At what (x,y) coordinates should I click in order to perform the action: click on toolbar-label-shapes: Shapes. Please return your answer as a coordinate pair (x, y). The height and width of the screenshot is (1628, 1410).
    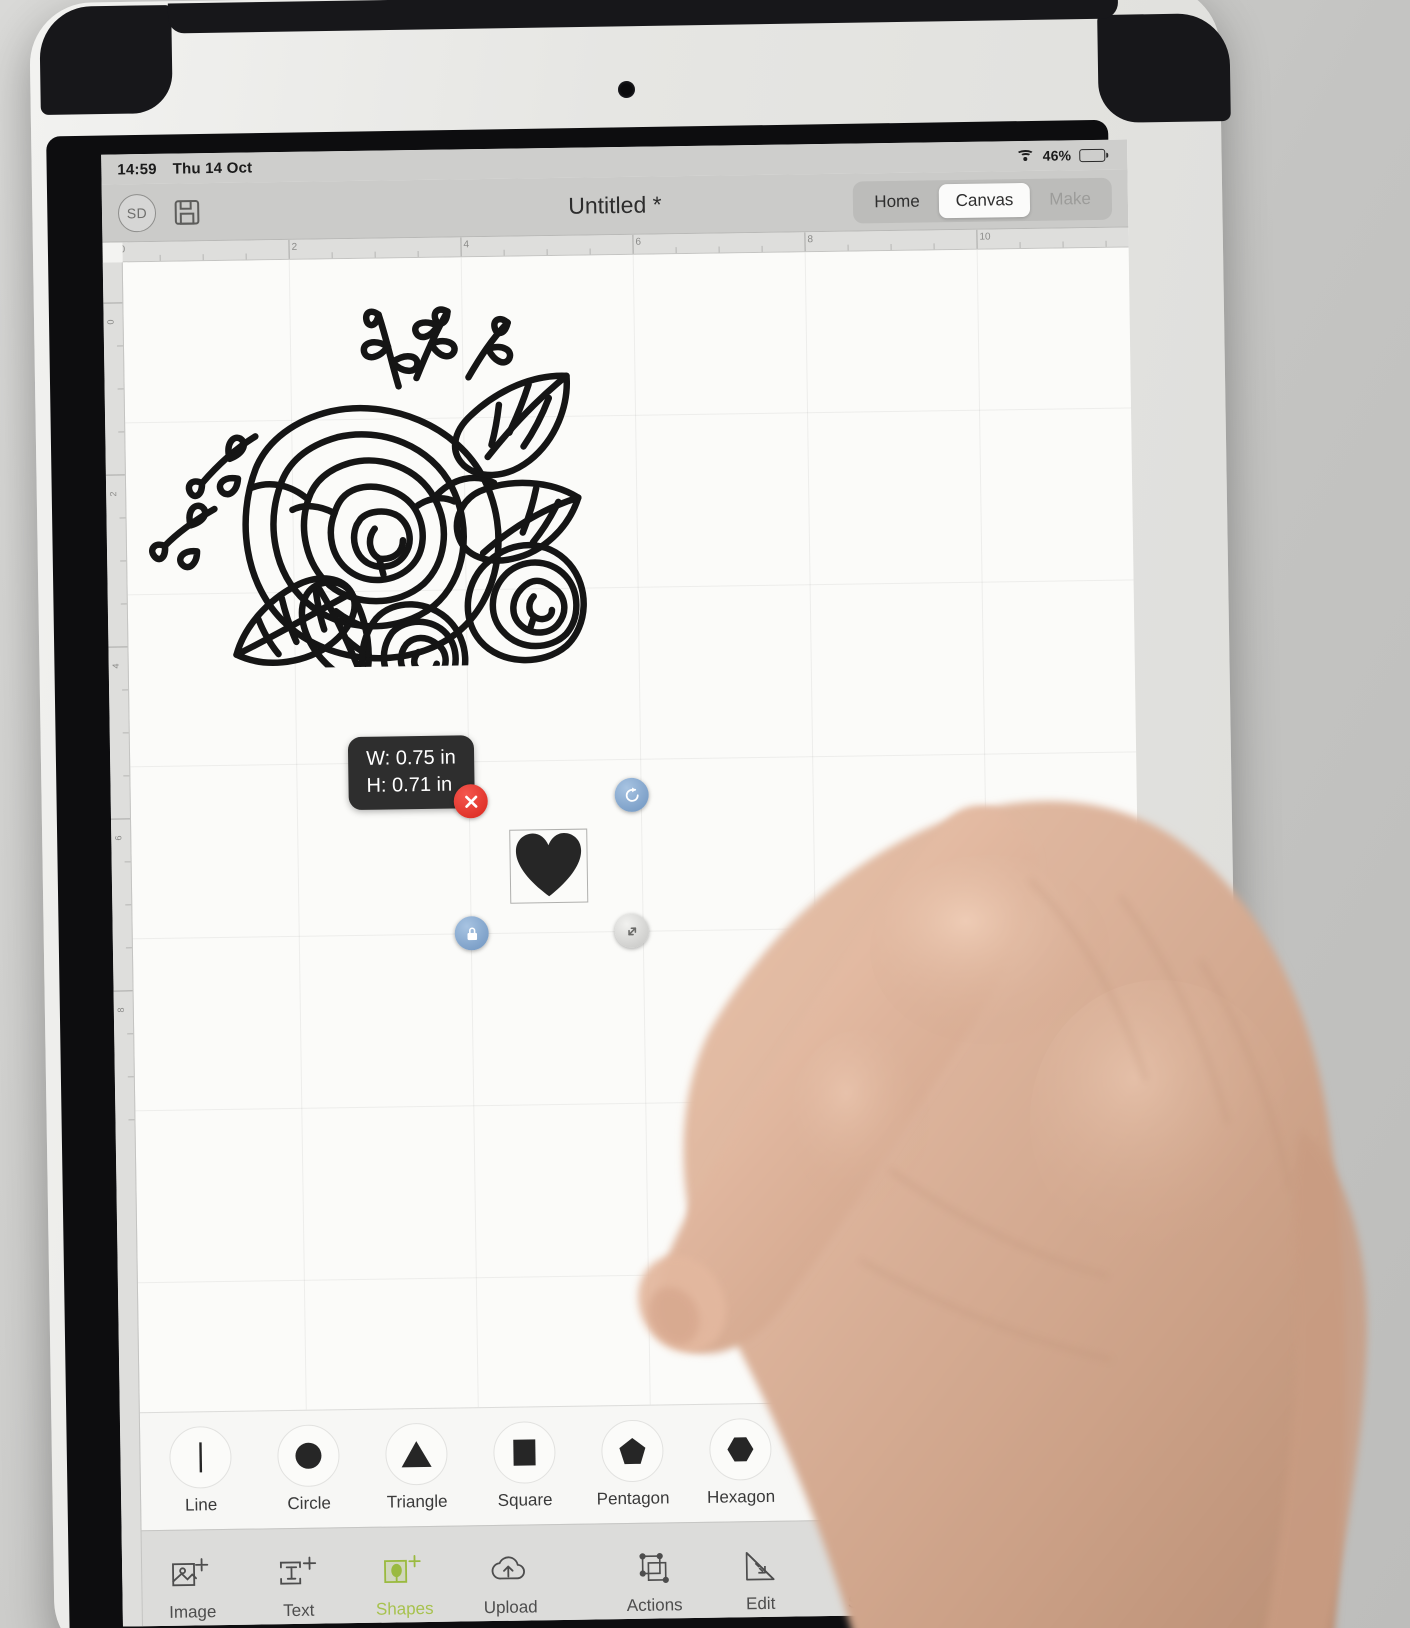
    Looking at the image, I should click on (404, 1608).